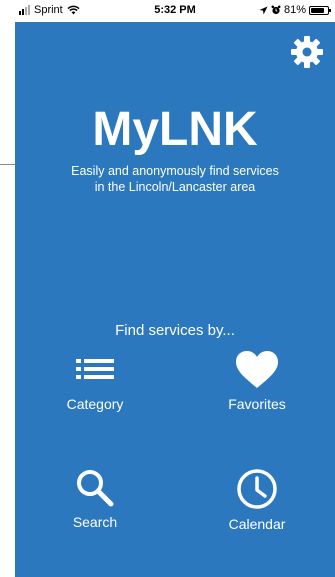  Describe the element at coordinates (7, 164) in the screenshot. I see `left-divider` at that location.